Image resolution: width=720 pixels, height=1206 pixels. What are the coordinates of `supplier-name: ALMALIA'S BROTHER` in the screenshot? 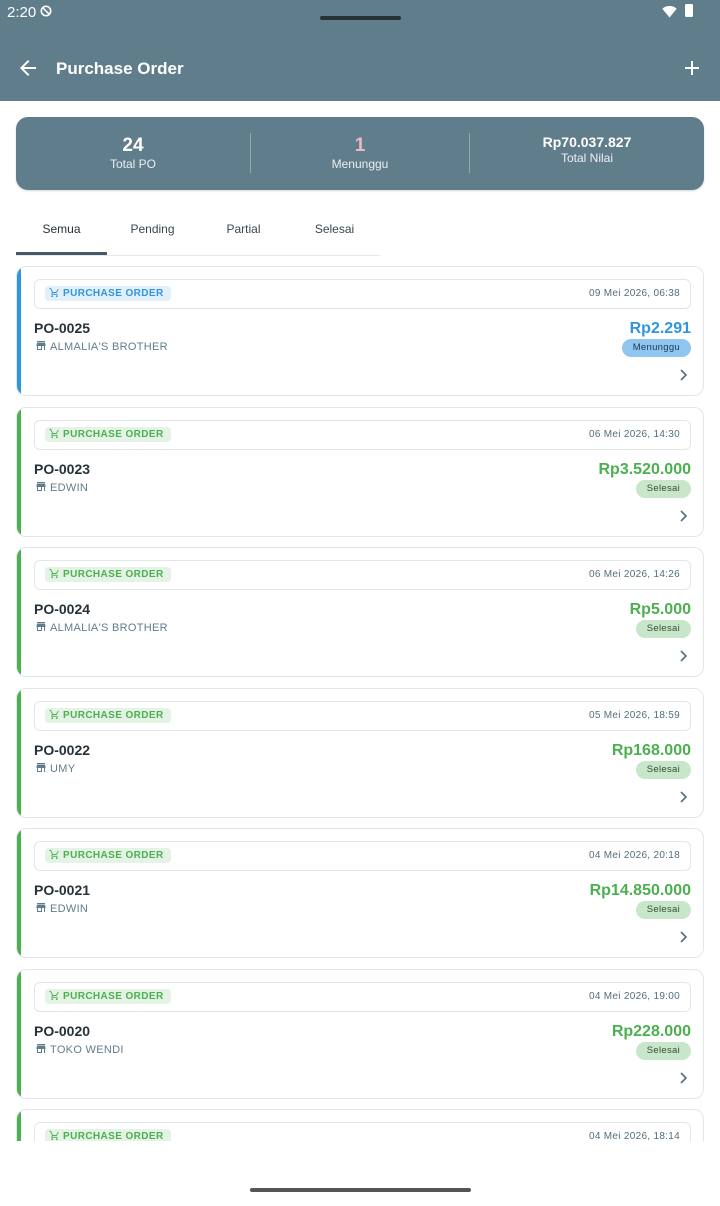 It's located at (101, 346).